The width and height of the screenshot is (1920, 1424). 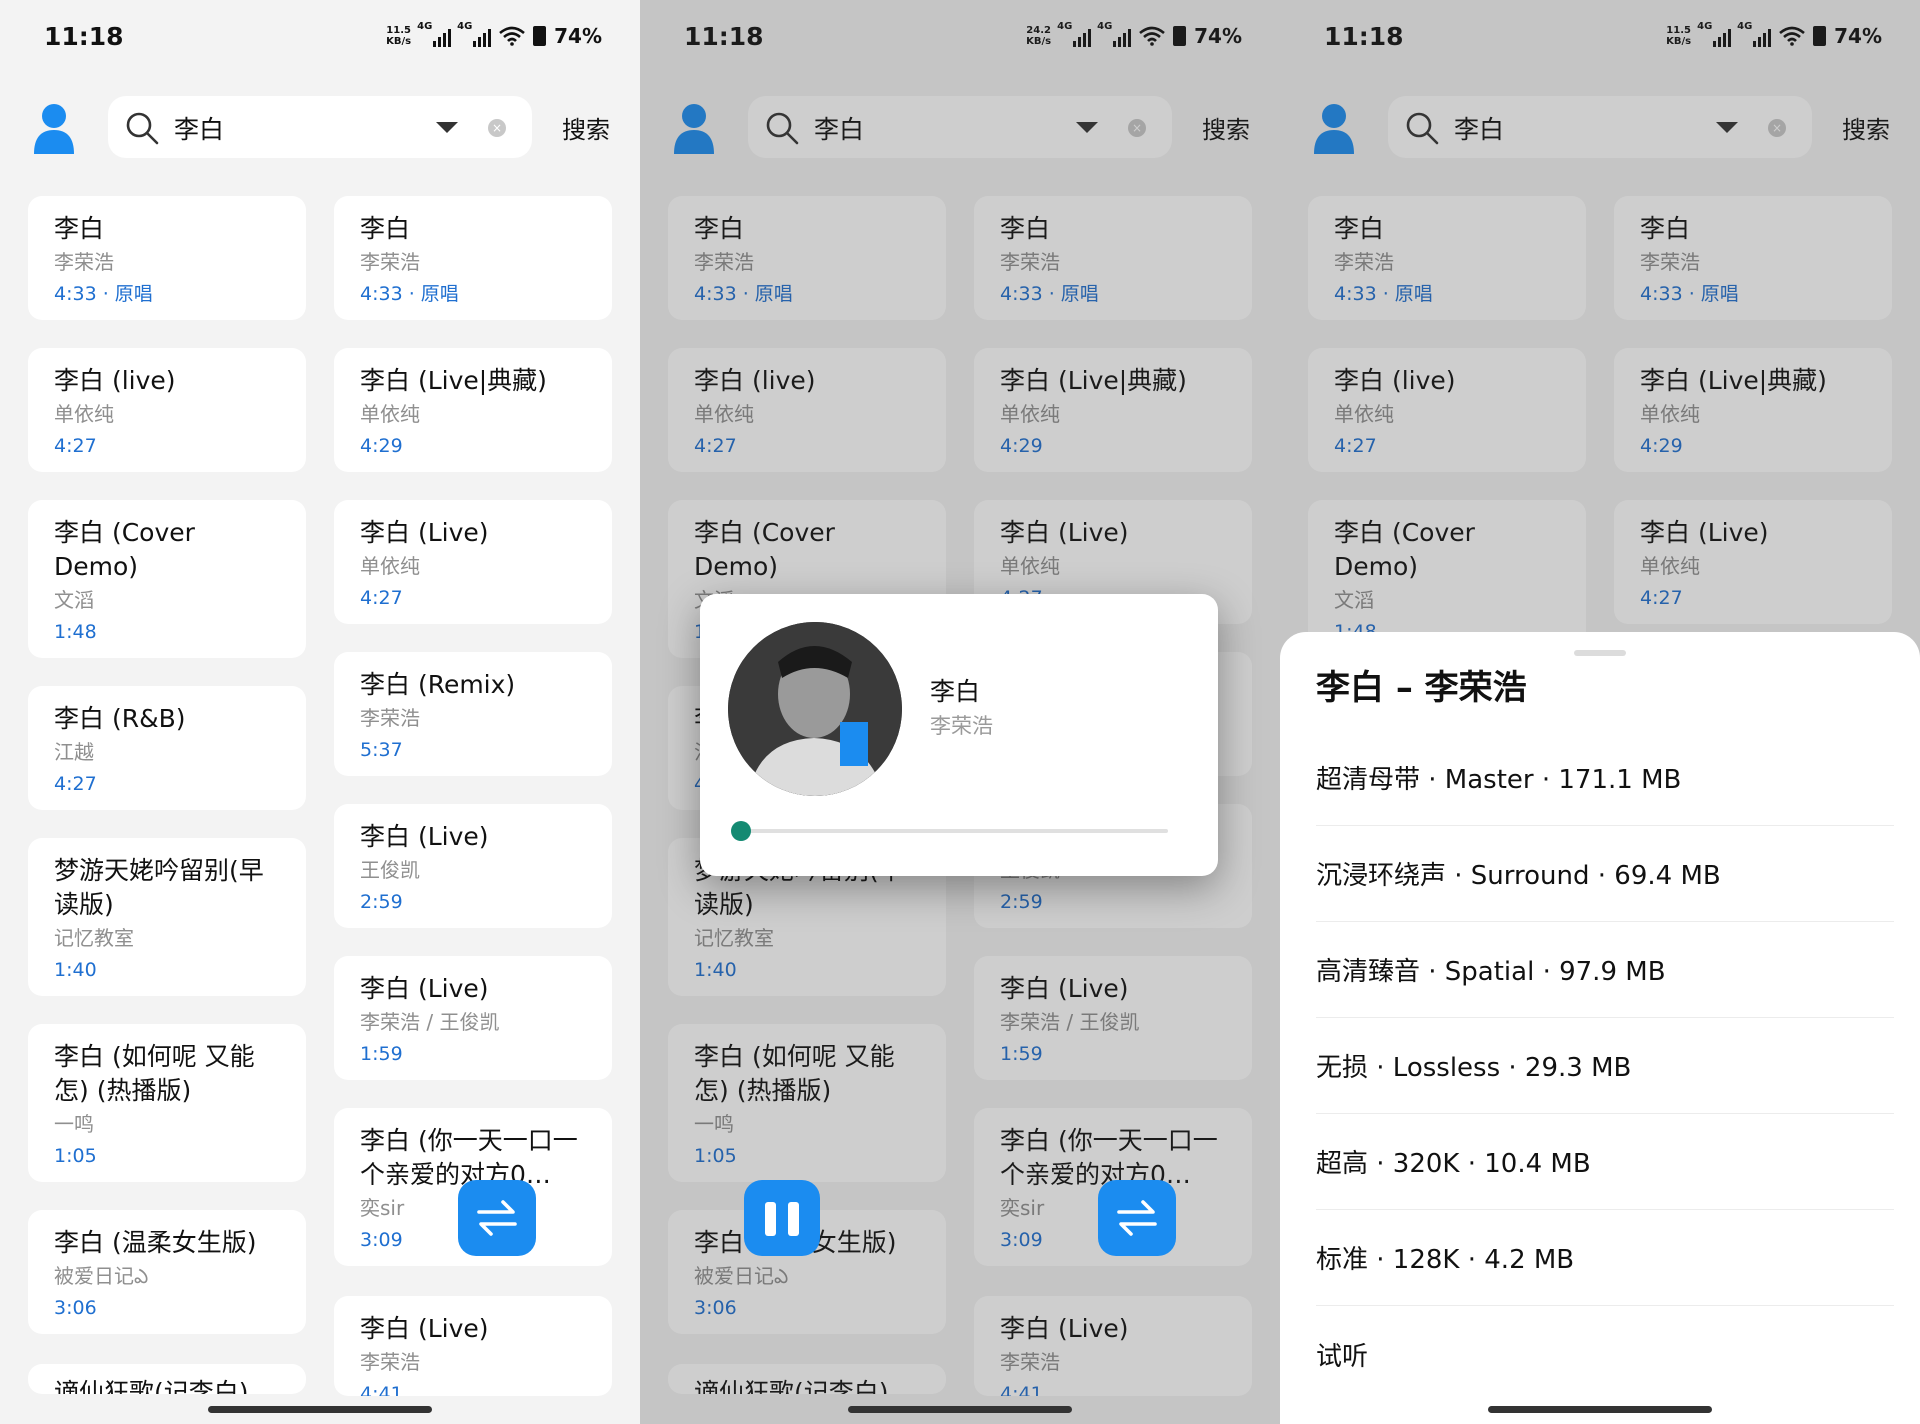 I want to click on quality-option-320k: 超高 · 320K · 10.4 MB, so click(x=1605, y=1162).